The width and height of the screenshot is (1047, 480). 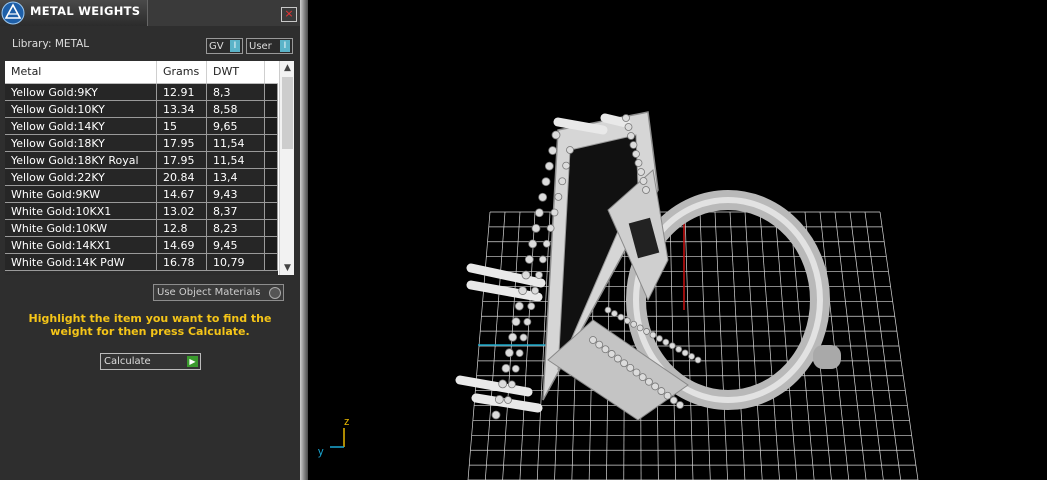 I want to click on table-header: Metal Grams DWT, so click(x=141, y=72).